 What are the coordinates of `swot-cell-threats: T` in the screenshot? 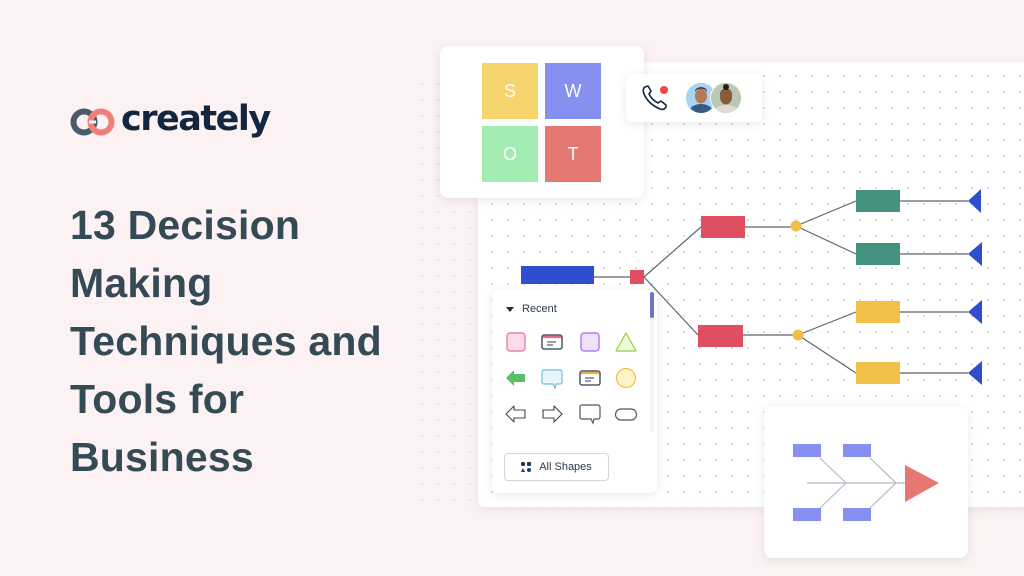 It's located at (573, 154).